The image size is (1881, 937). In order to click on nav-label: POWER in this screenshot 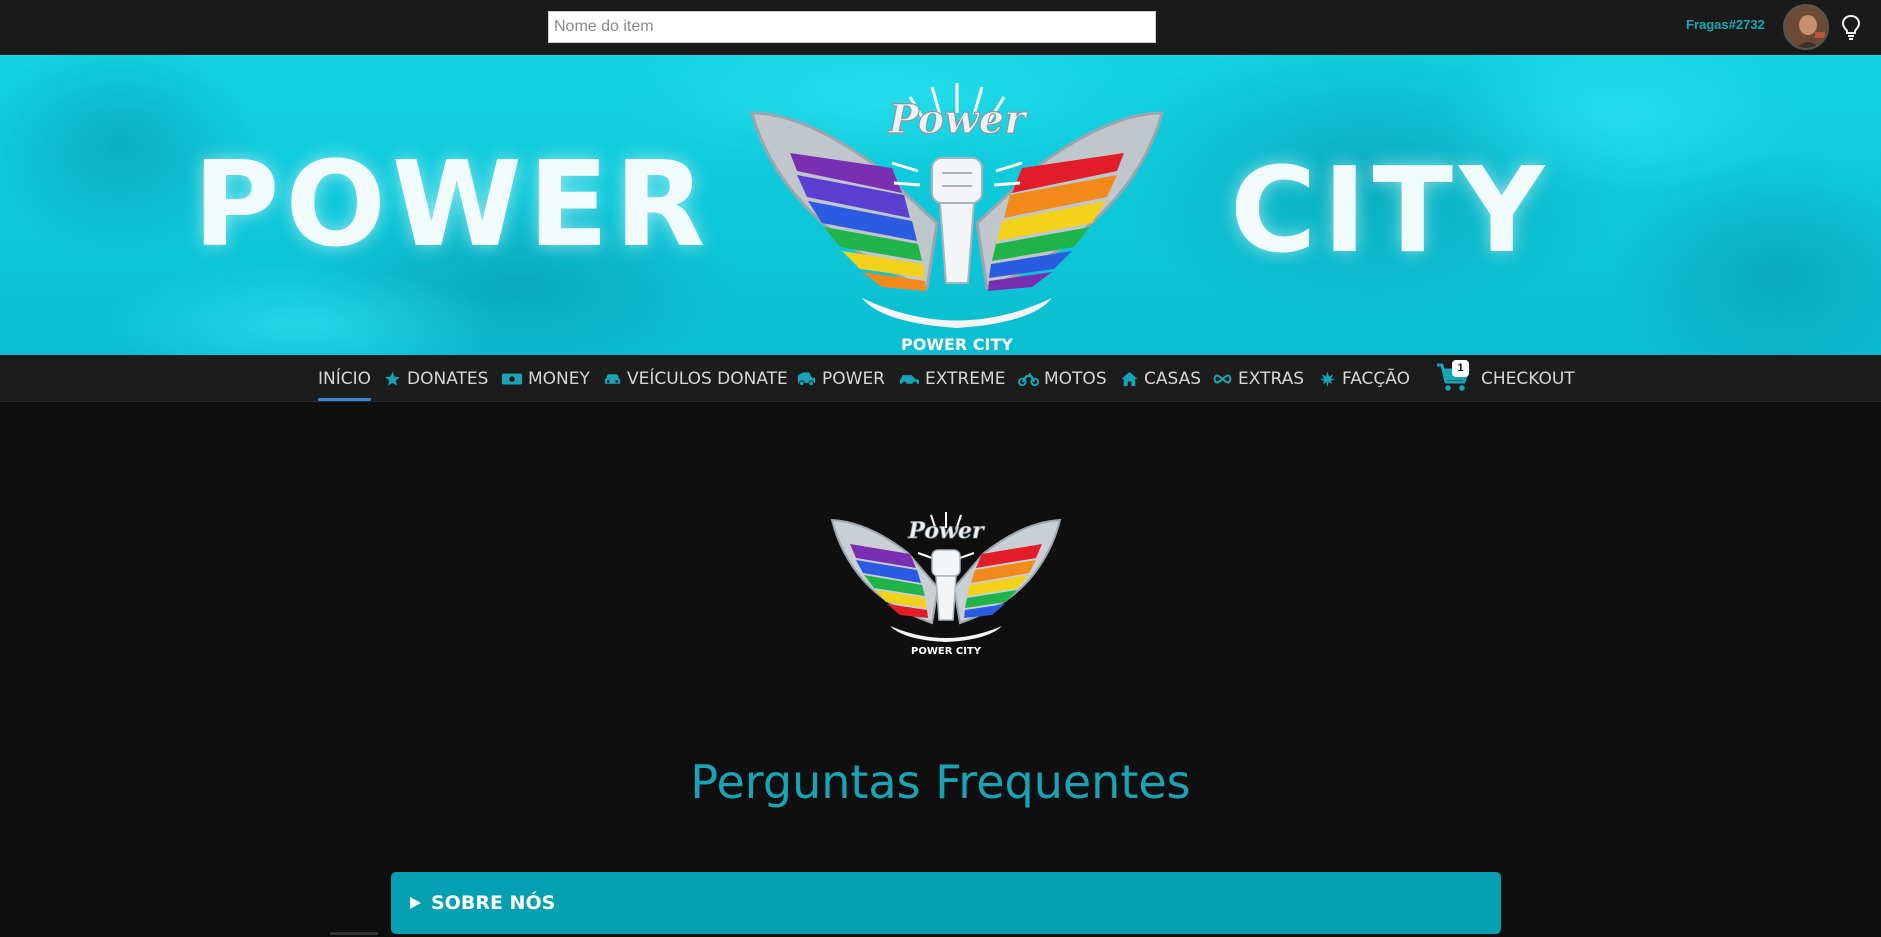, I will do `click(853, 379)`.